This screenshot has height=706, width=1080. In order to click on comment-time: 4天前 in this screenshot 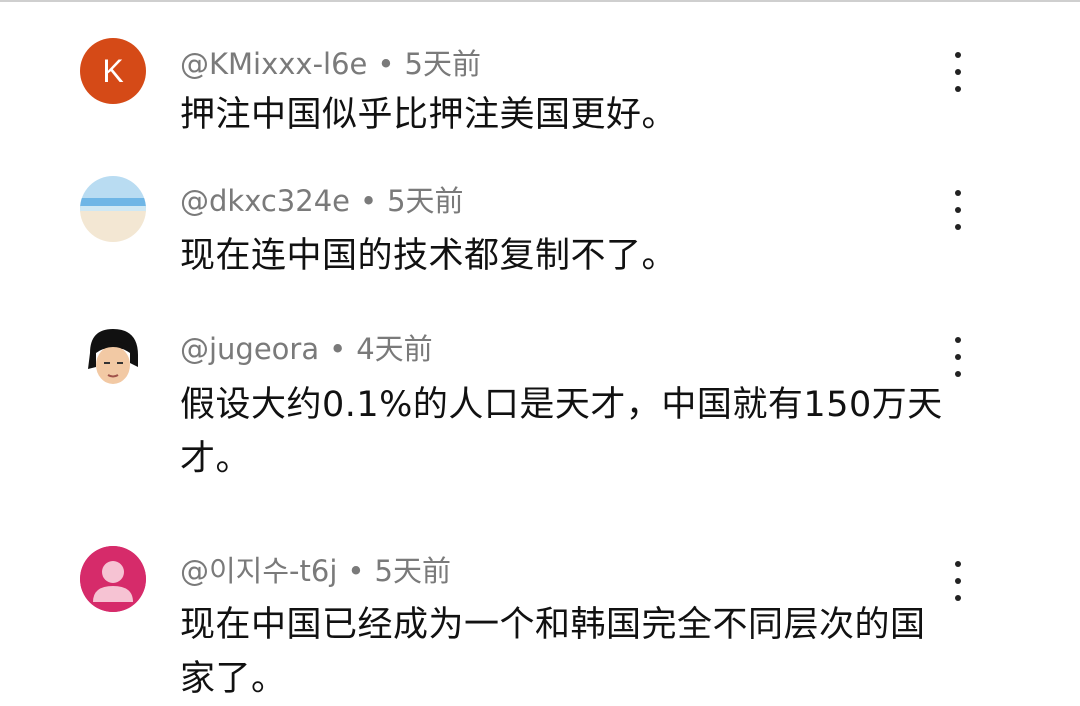, I will do `click(394, 349)`.